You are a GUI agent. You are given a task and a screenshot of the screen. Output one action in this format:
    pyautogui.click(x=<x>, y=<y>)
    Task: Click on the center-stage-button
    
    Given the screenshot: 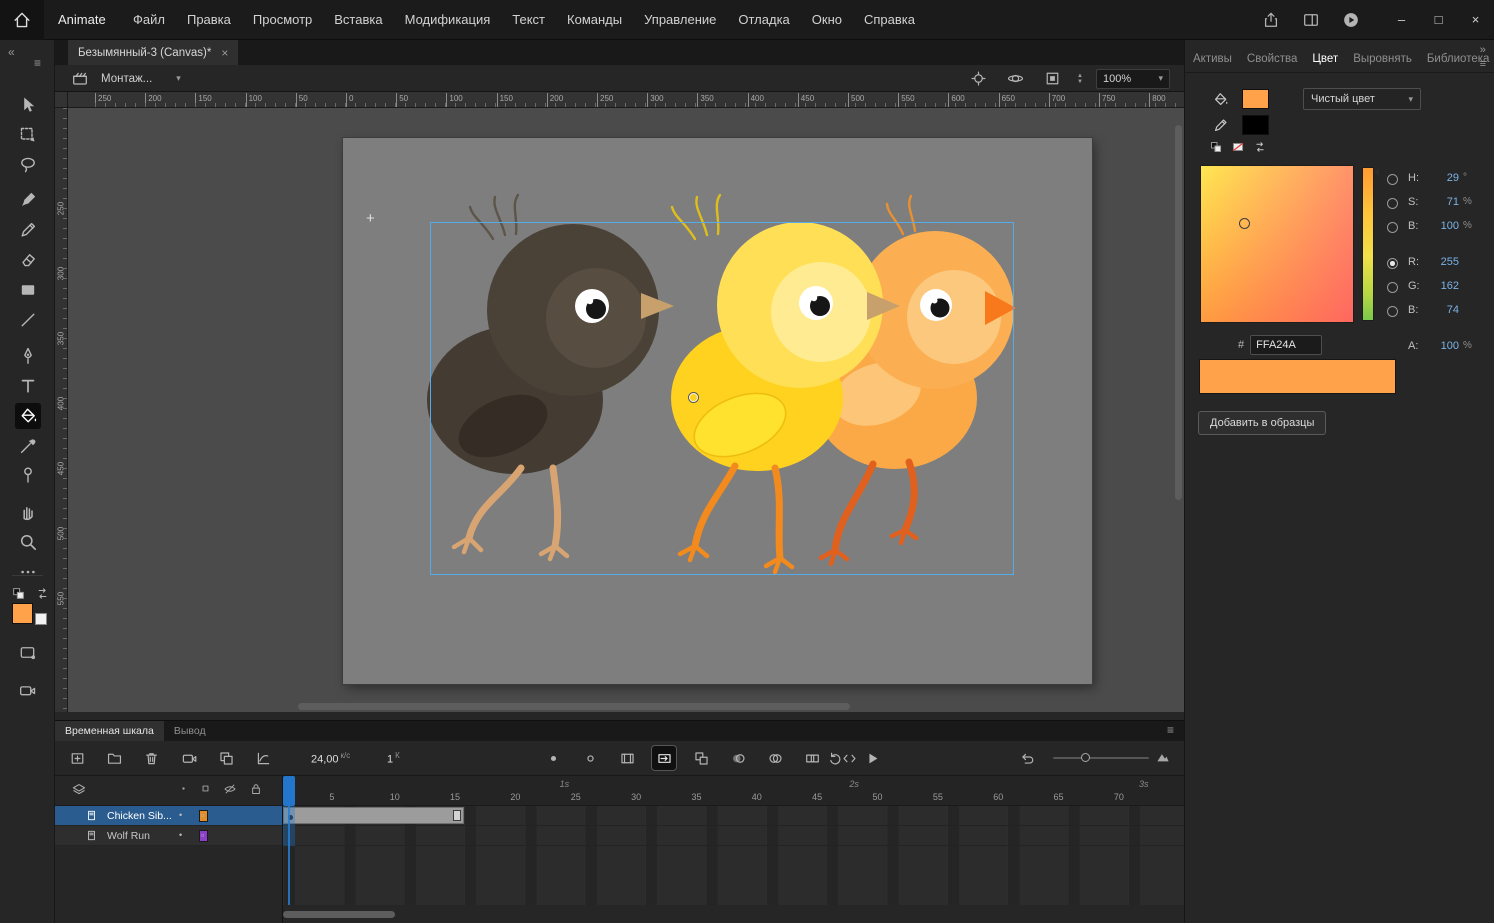 What is the action you would take?
    pyautogui.click(x=978, y=79)
    